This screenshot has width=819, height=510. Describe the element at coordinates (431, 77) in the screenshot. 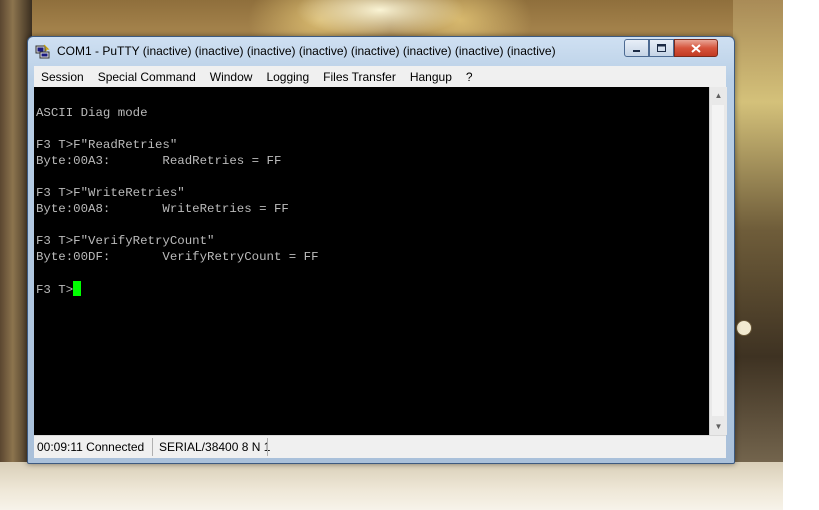

I see `menu-hangup: Hangup` at that location.